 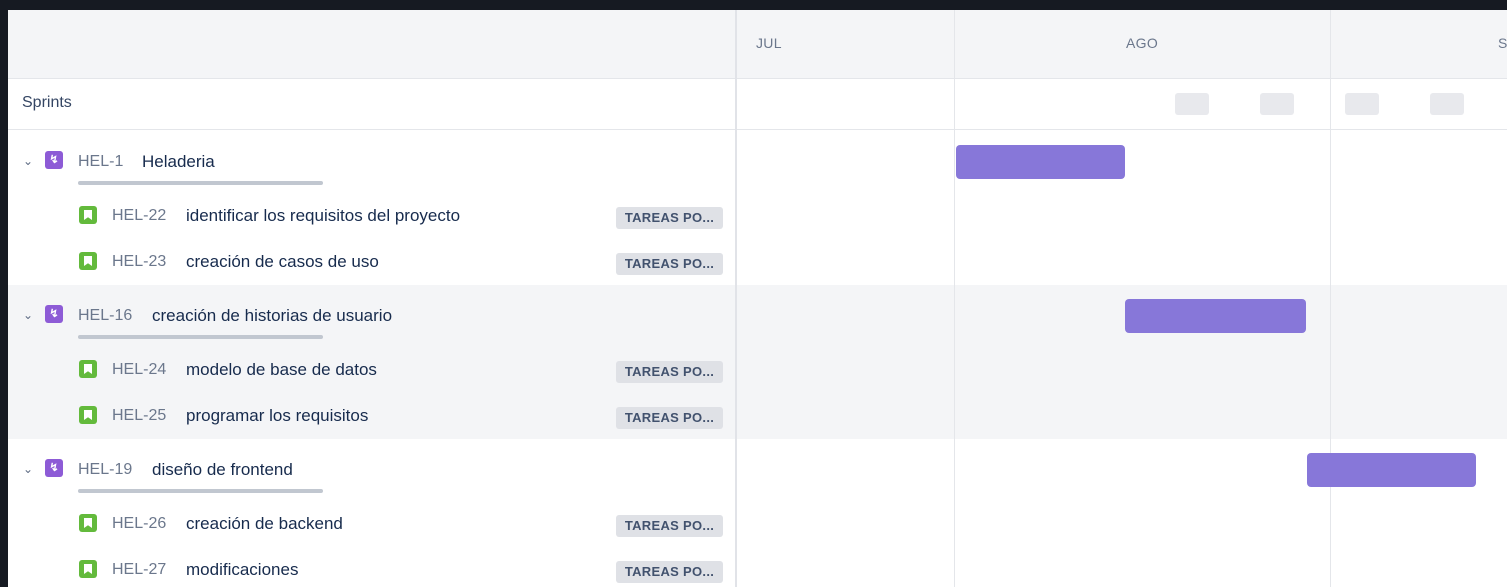 I want to click on epic-row: ⌄ ↯ HEL-1 Heladeria, so click(x=371, y=164).